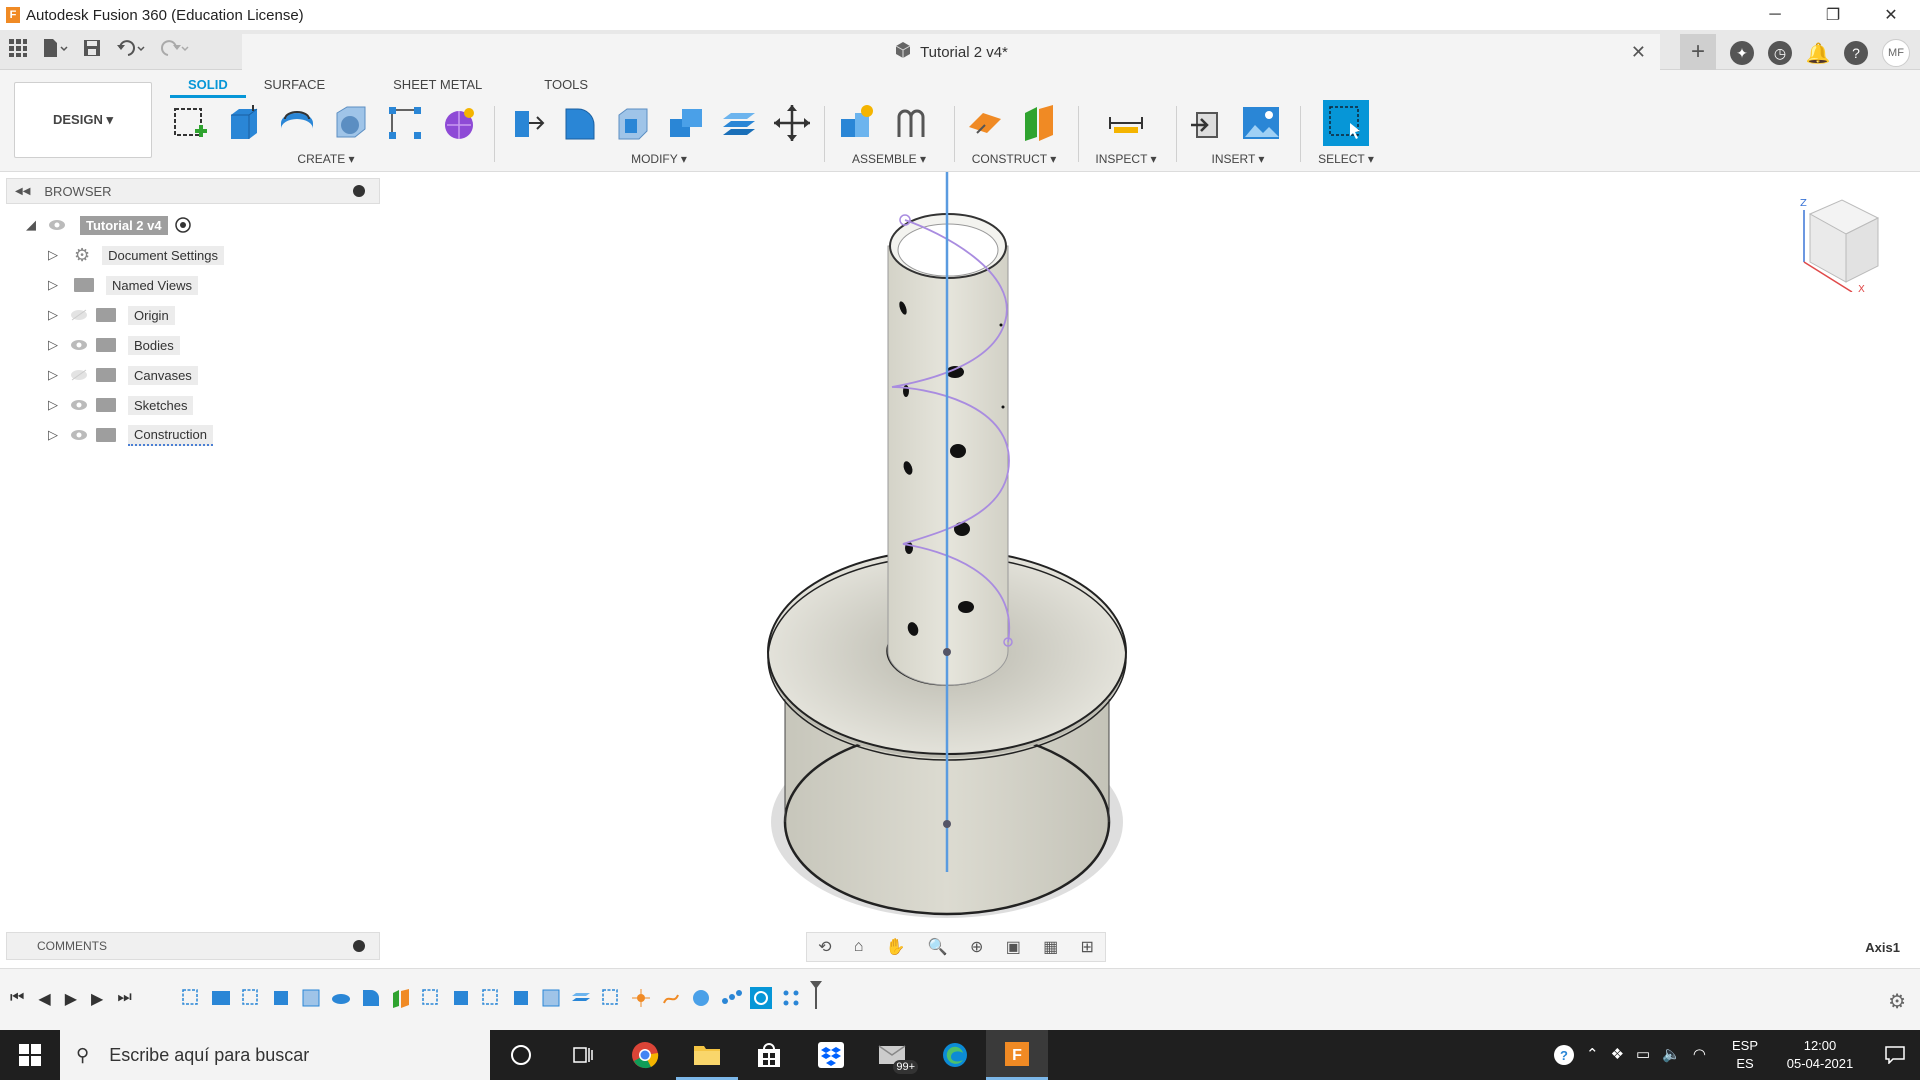  I want to click on create-sketch-icon, so click(189, 123).